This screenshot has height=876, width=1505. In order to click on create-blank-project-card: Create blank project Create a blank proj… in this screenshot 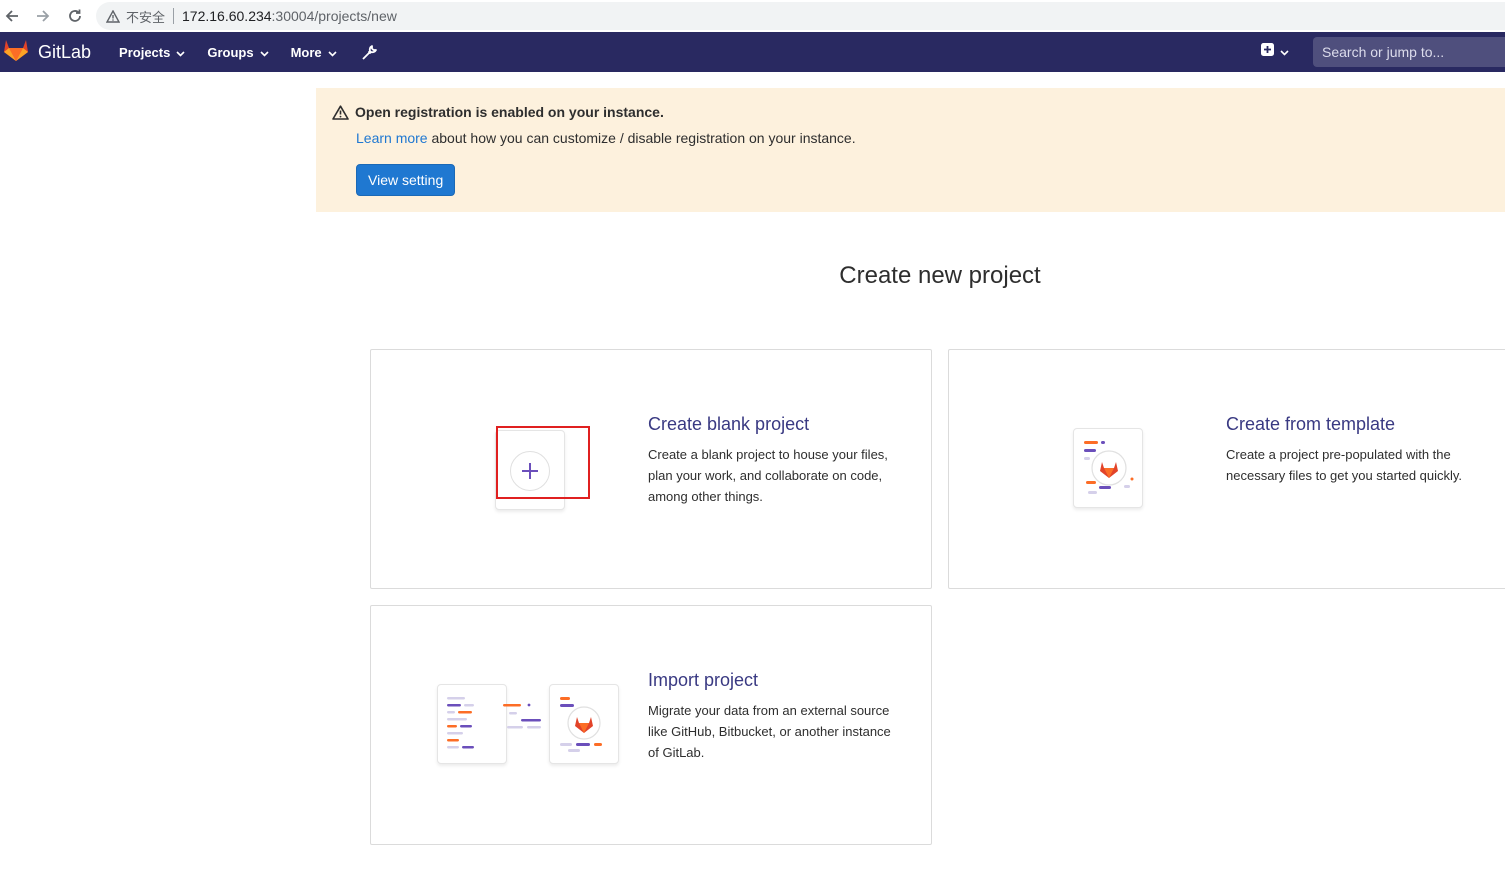, I will do `click(651, 469)`.